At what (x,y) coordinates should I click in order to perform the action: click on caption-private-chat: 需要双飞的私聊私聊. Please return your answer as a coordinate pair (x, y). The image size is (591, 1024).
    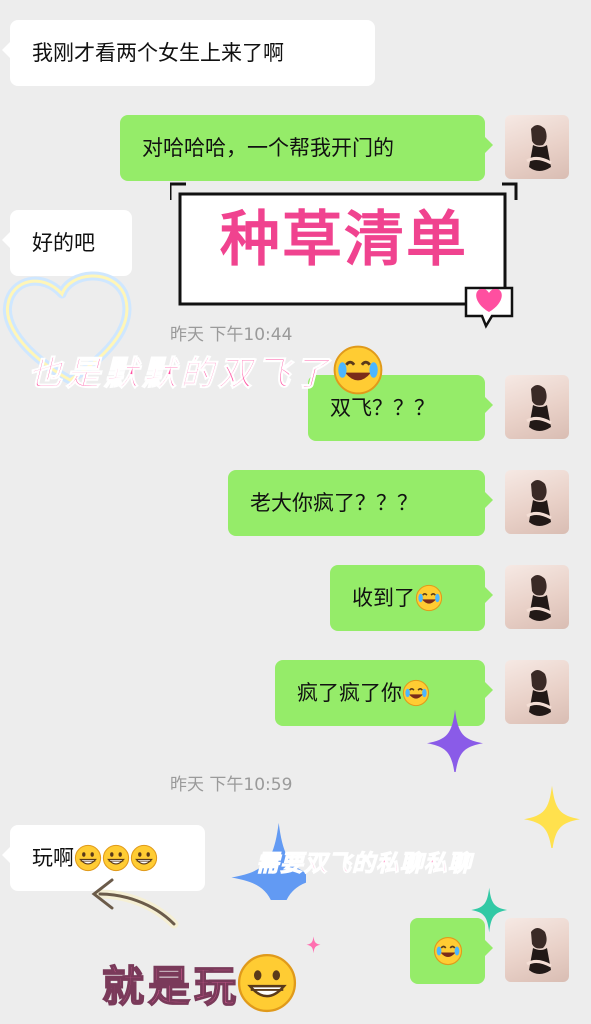
    Looking at the image, I should click on (364, 864).